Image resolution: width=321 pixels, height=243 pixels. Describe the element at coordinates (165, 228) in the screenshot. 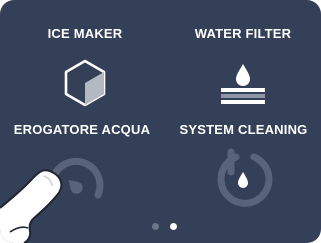

I see `page-indicator` at that location.